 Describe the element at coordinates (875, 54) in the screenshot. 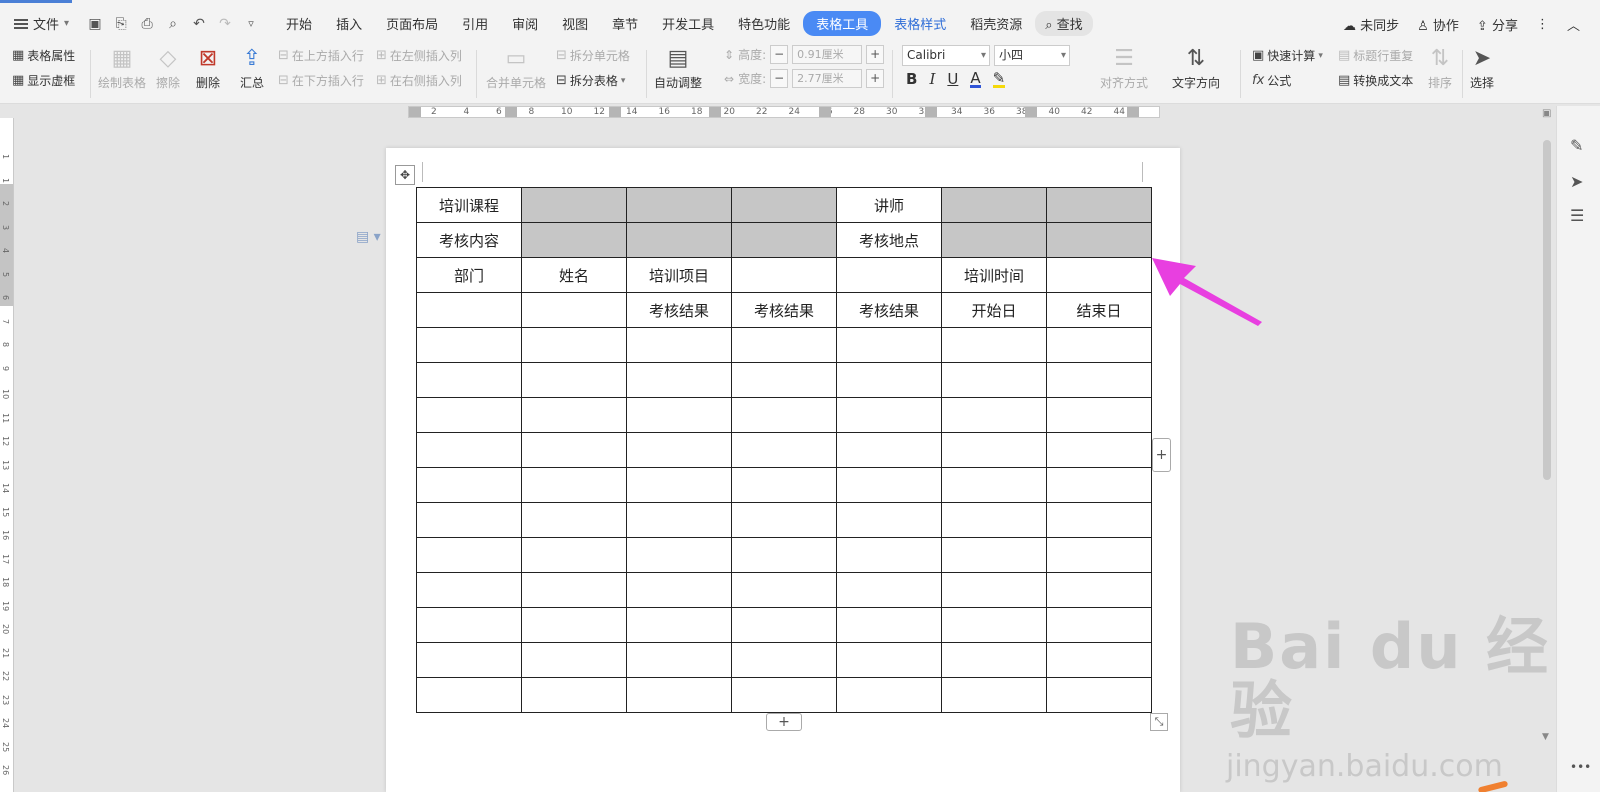

I see `row-height-increase: +` at that location.